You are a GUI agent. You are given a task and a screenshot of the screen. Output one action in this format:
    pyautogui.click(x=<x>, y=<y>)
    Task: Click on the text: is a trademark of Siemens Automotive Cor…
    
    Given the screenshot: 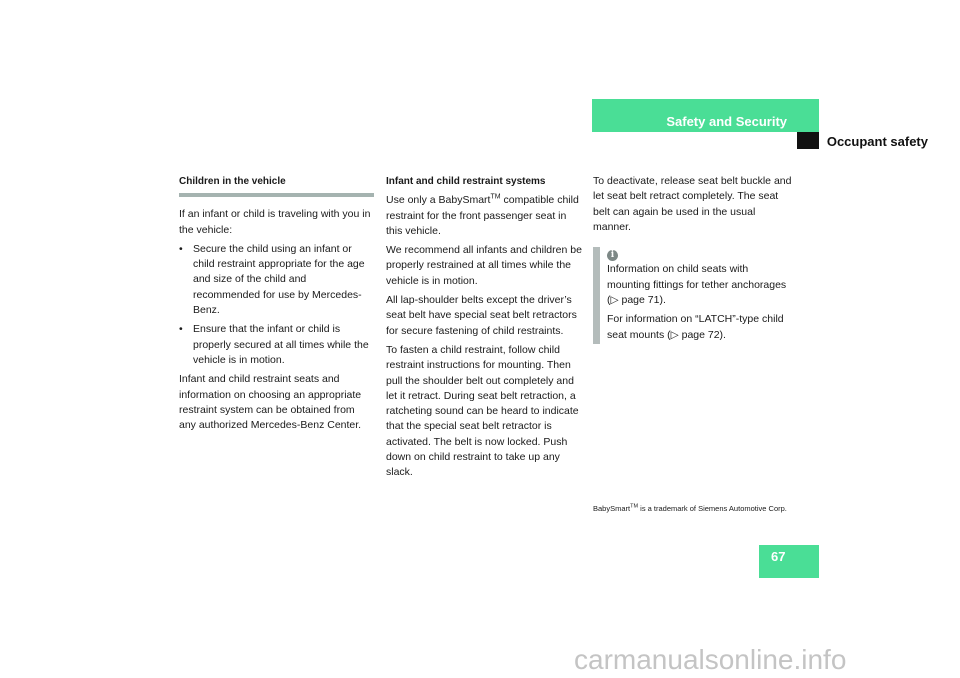 What is the action you would take?
    pyautogui.click(x=712, y=508)
    